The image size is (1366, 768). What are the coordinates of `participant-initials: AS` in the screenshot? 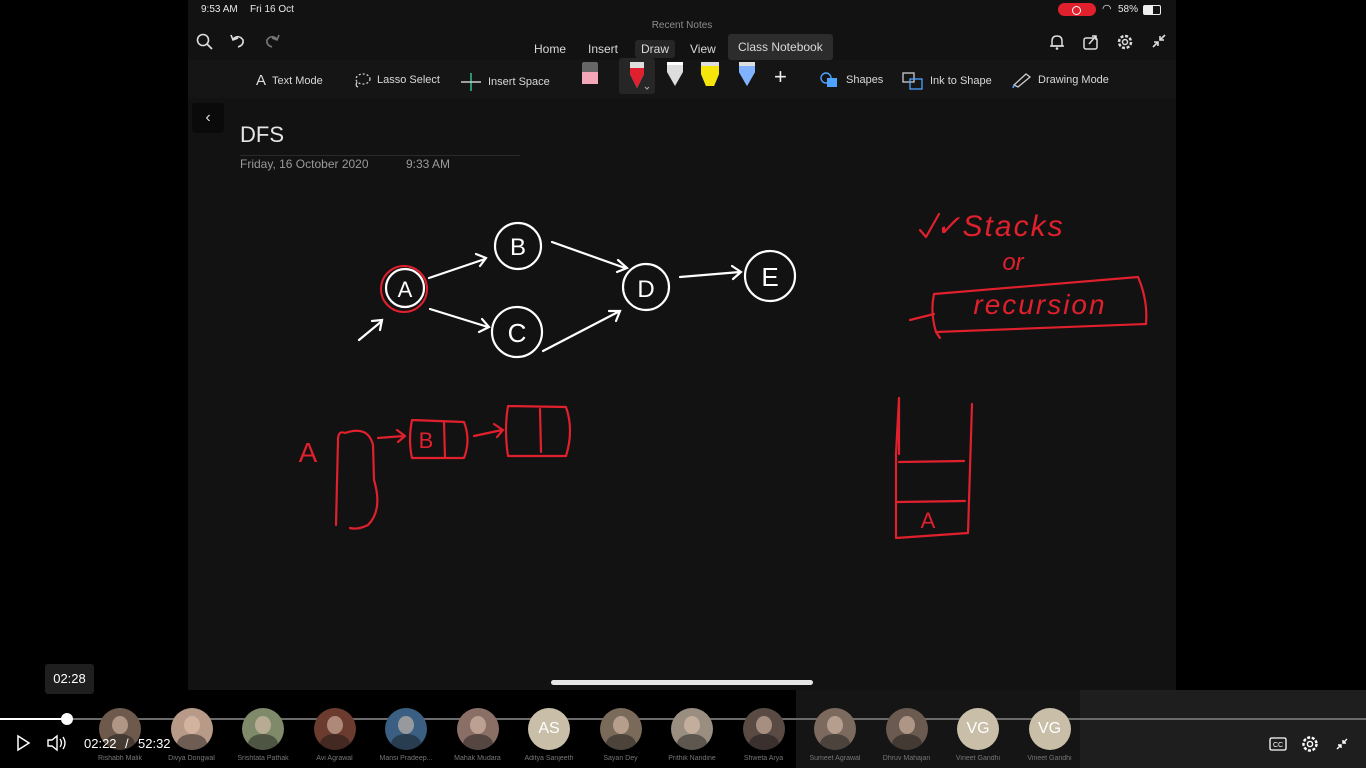 It's located at (549, 728).